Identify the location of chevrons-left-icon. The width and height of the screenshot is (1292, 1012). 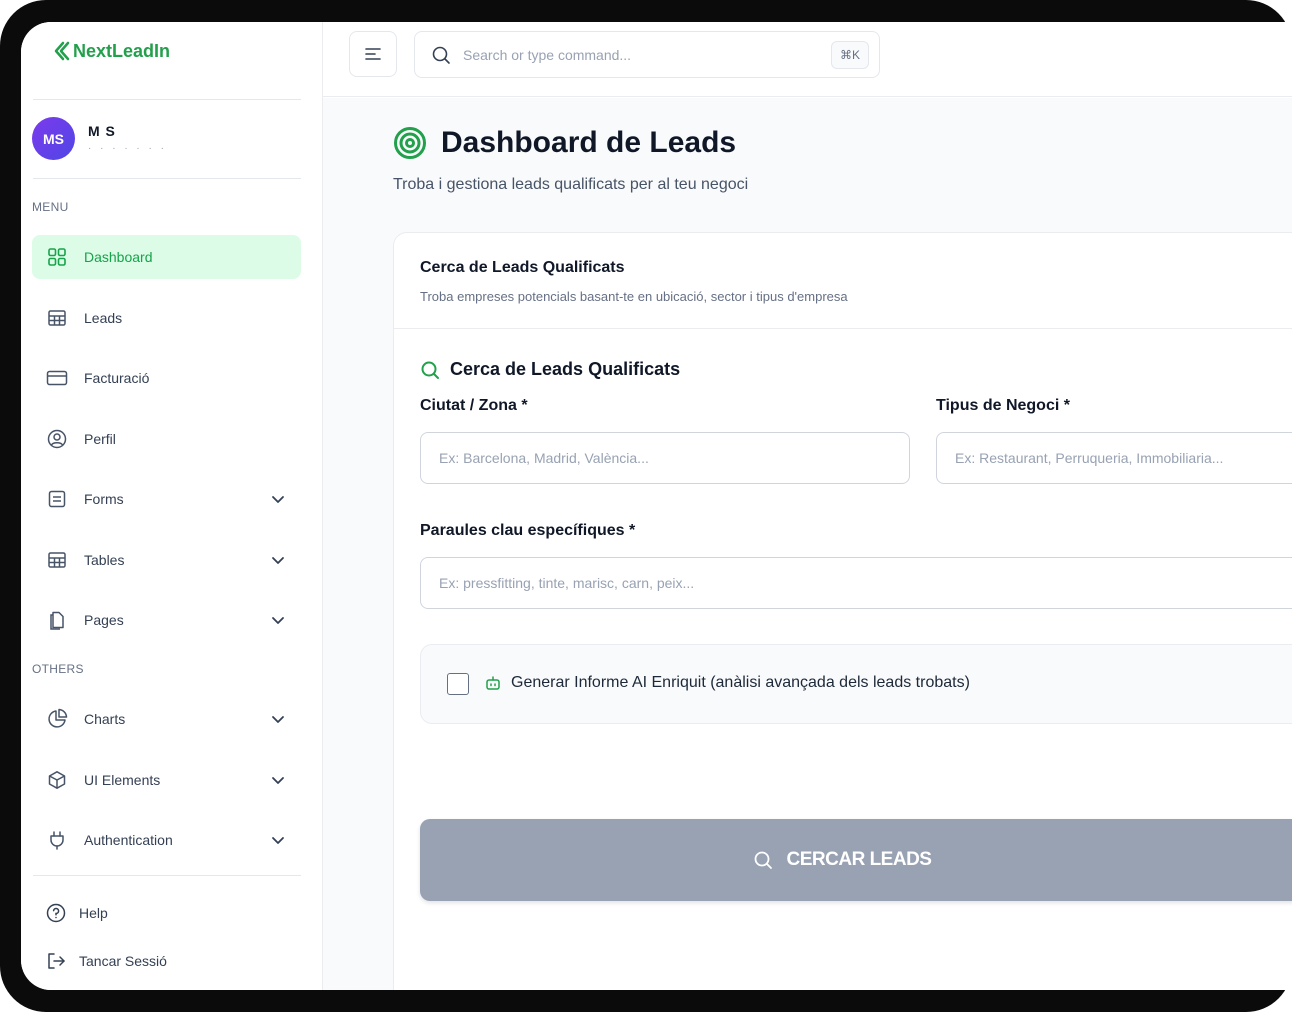
(62, 51).